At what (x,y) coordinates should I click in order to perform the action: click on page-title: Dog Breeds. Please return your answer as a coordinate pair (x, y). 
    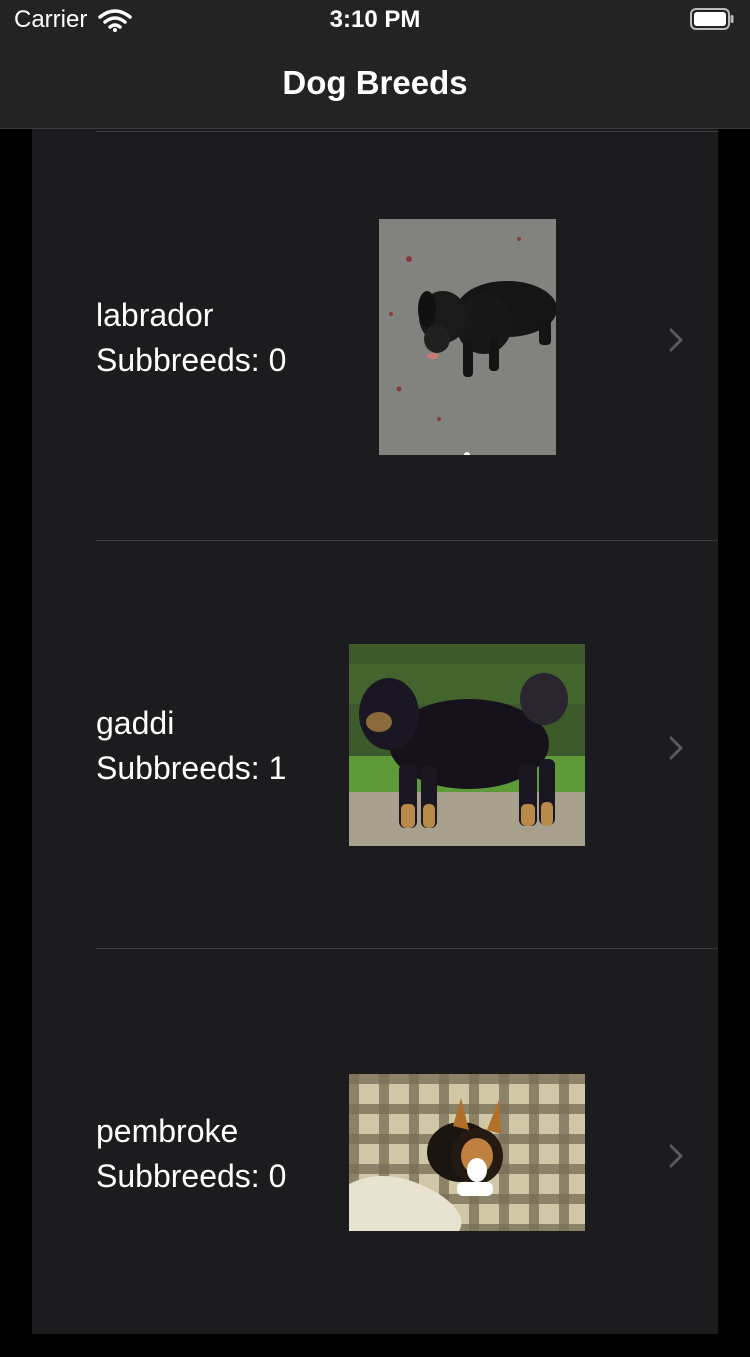
    Looking at the image, I should click on (375, 82).